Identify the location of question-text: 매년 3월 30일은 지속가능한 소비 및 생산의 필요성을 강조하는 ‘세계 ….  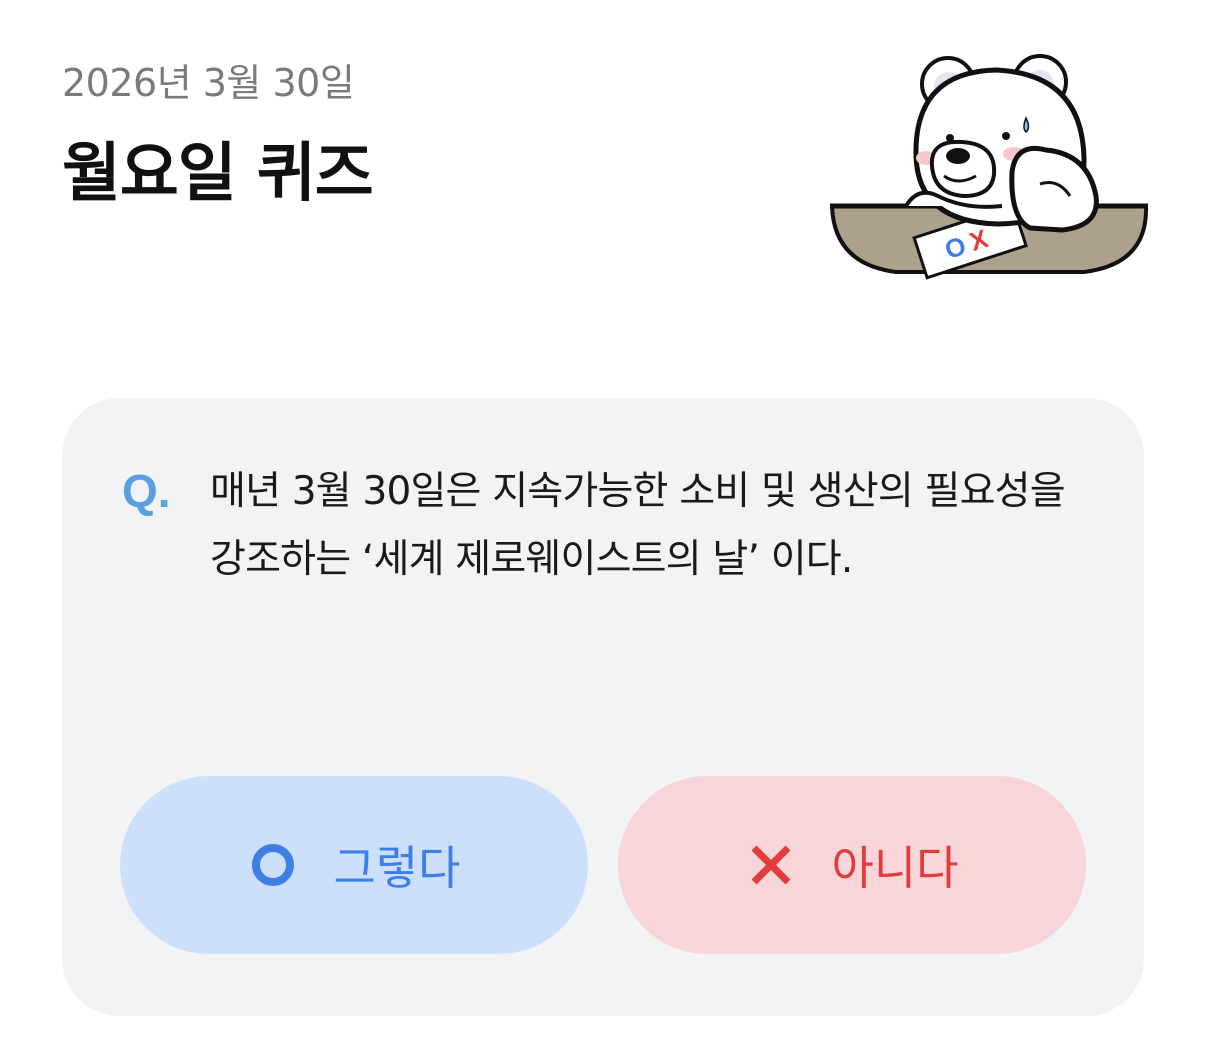
(638, 525).